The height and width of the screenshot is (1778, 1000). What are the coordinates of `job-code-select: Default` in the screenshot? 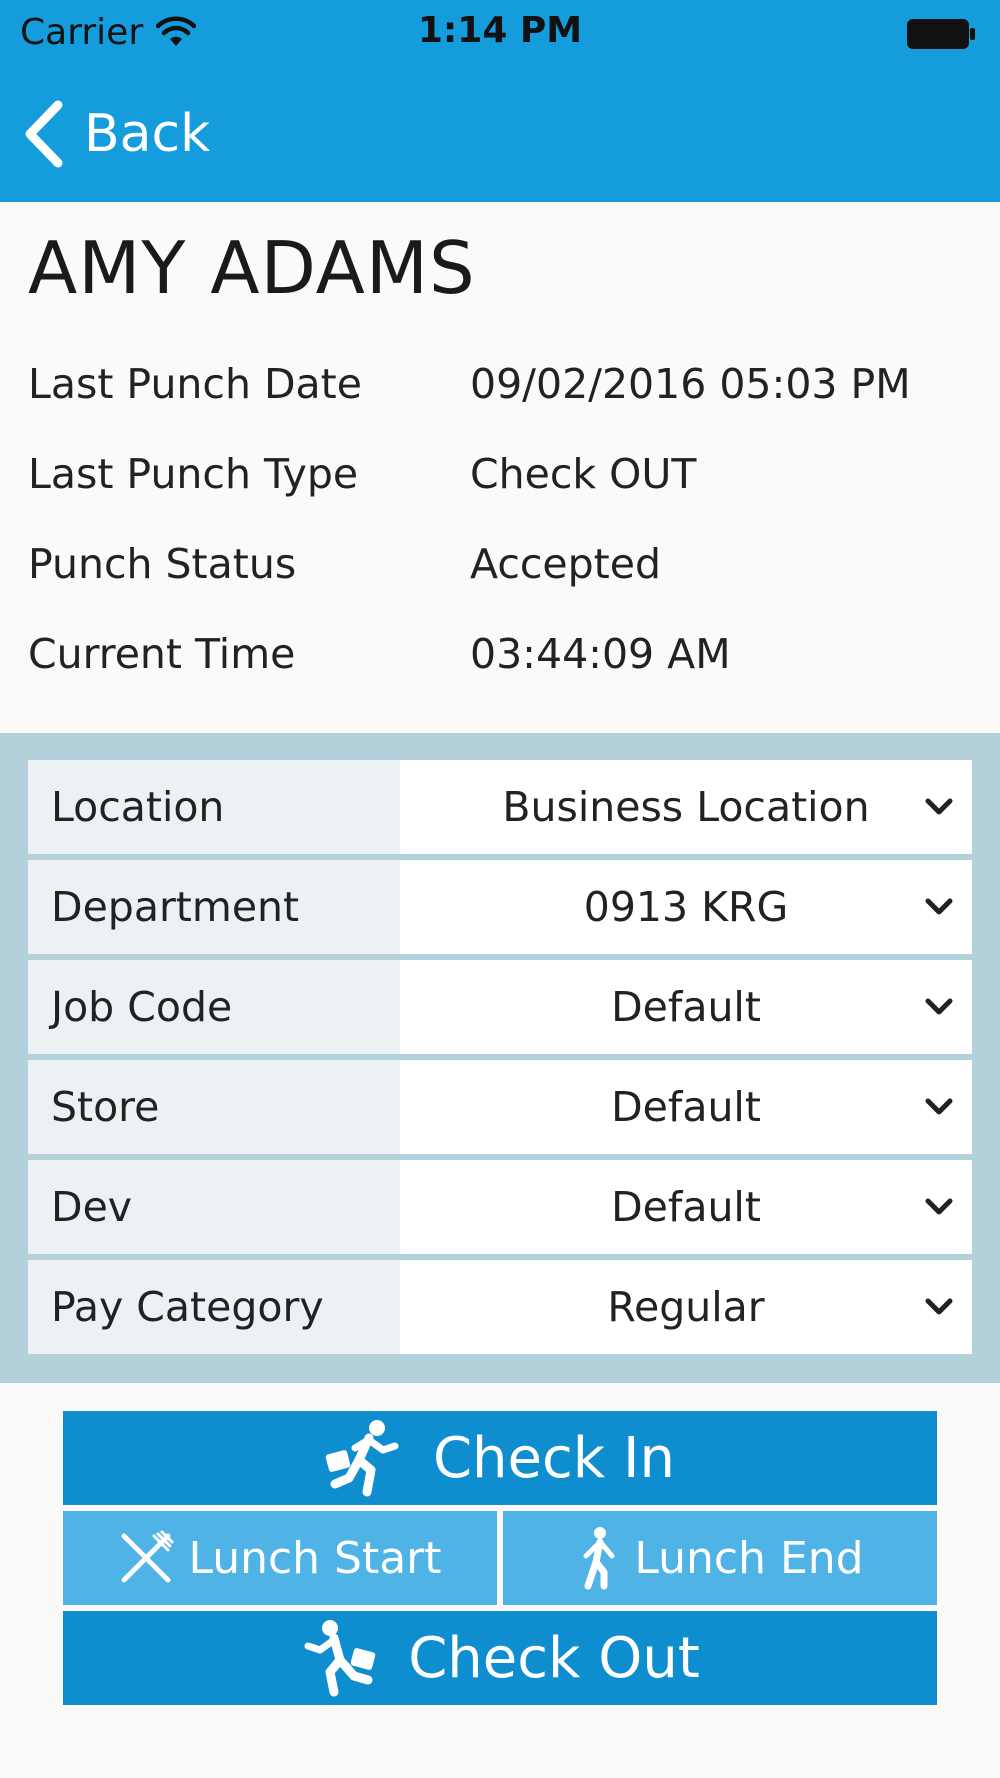 It's located at (686, 1007).